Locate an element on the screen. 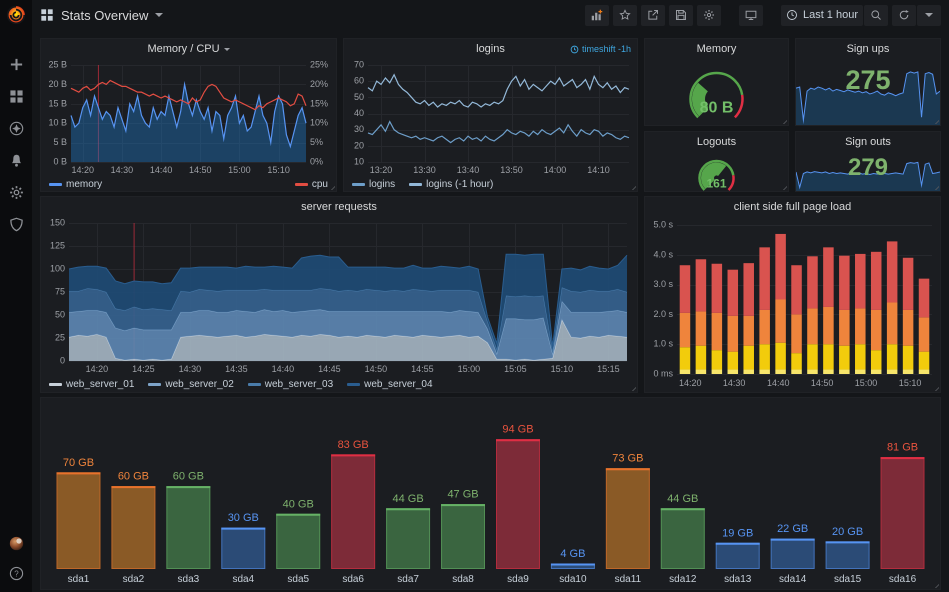 This screenshot has height=592, width=949. panel-title-menu: client side full page load is located at coordinates (792, 207).